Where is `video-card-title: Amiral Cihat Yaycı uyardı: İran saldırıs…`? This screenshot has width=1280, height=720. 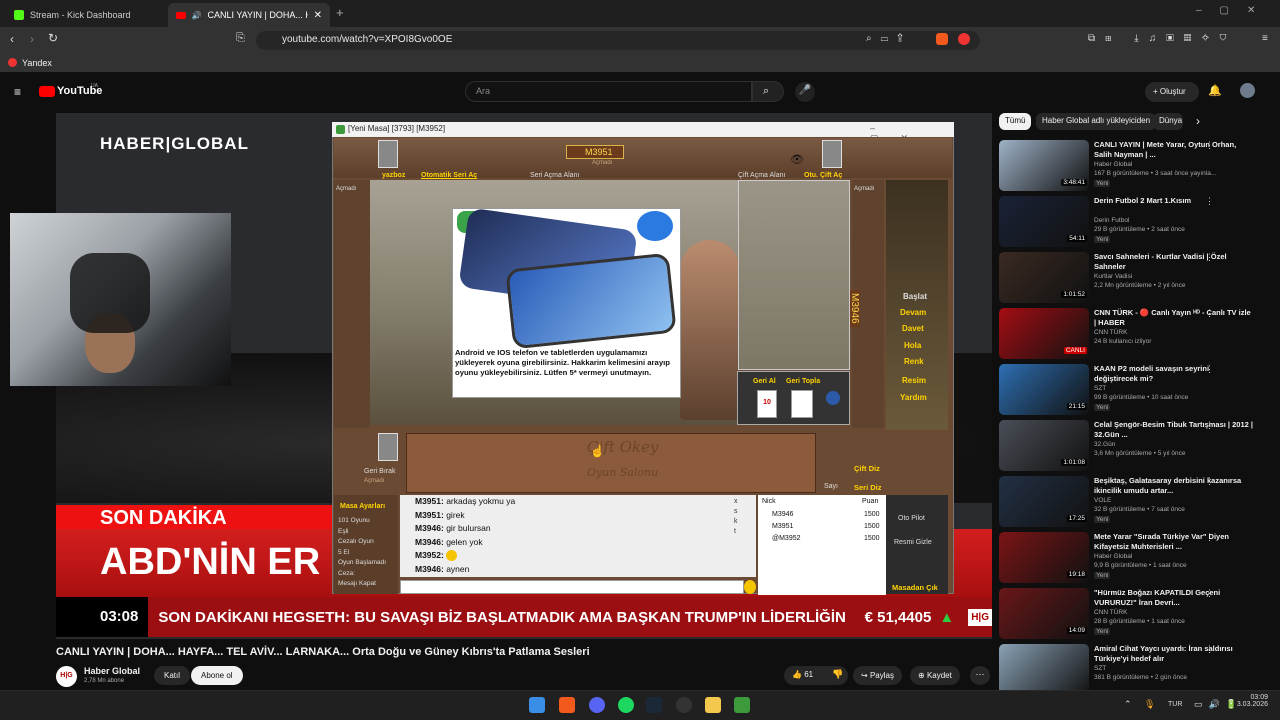
video-card-title: Amiral Cihat Yaycı uyardı: İran saldırıs… is located at coordinates (1174, 654).